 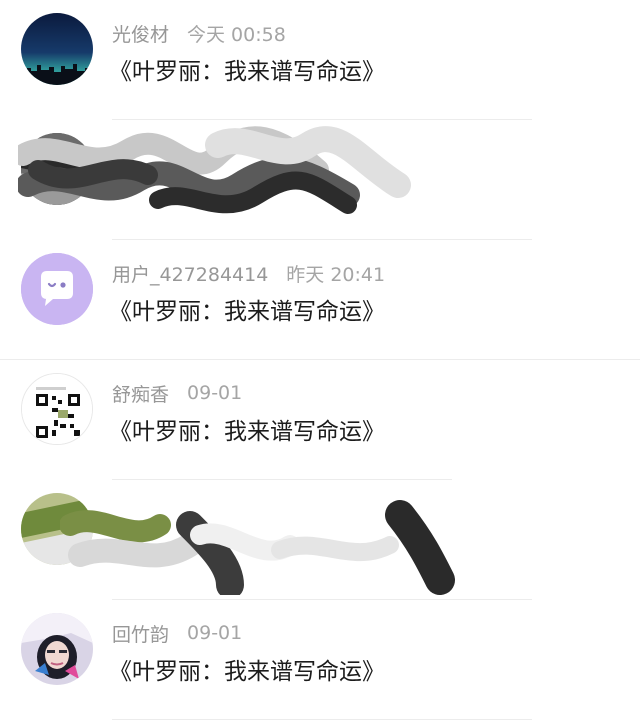 I want to click on chat-bubble-avatar, so click(x=57, y=289).